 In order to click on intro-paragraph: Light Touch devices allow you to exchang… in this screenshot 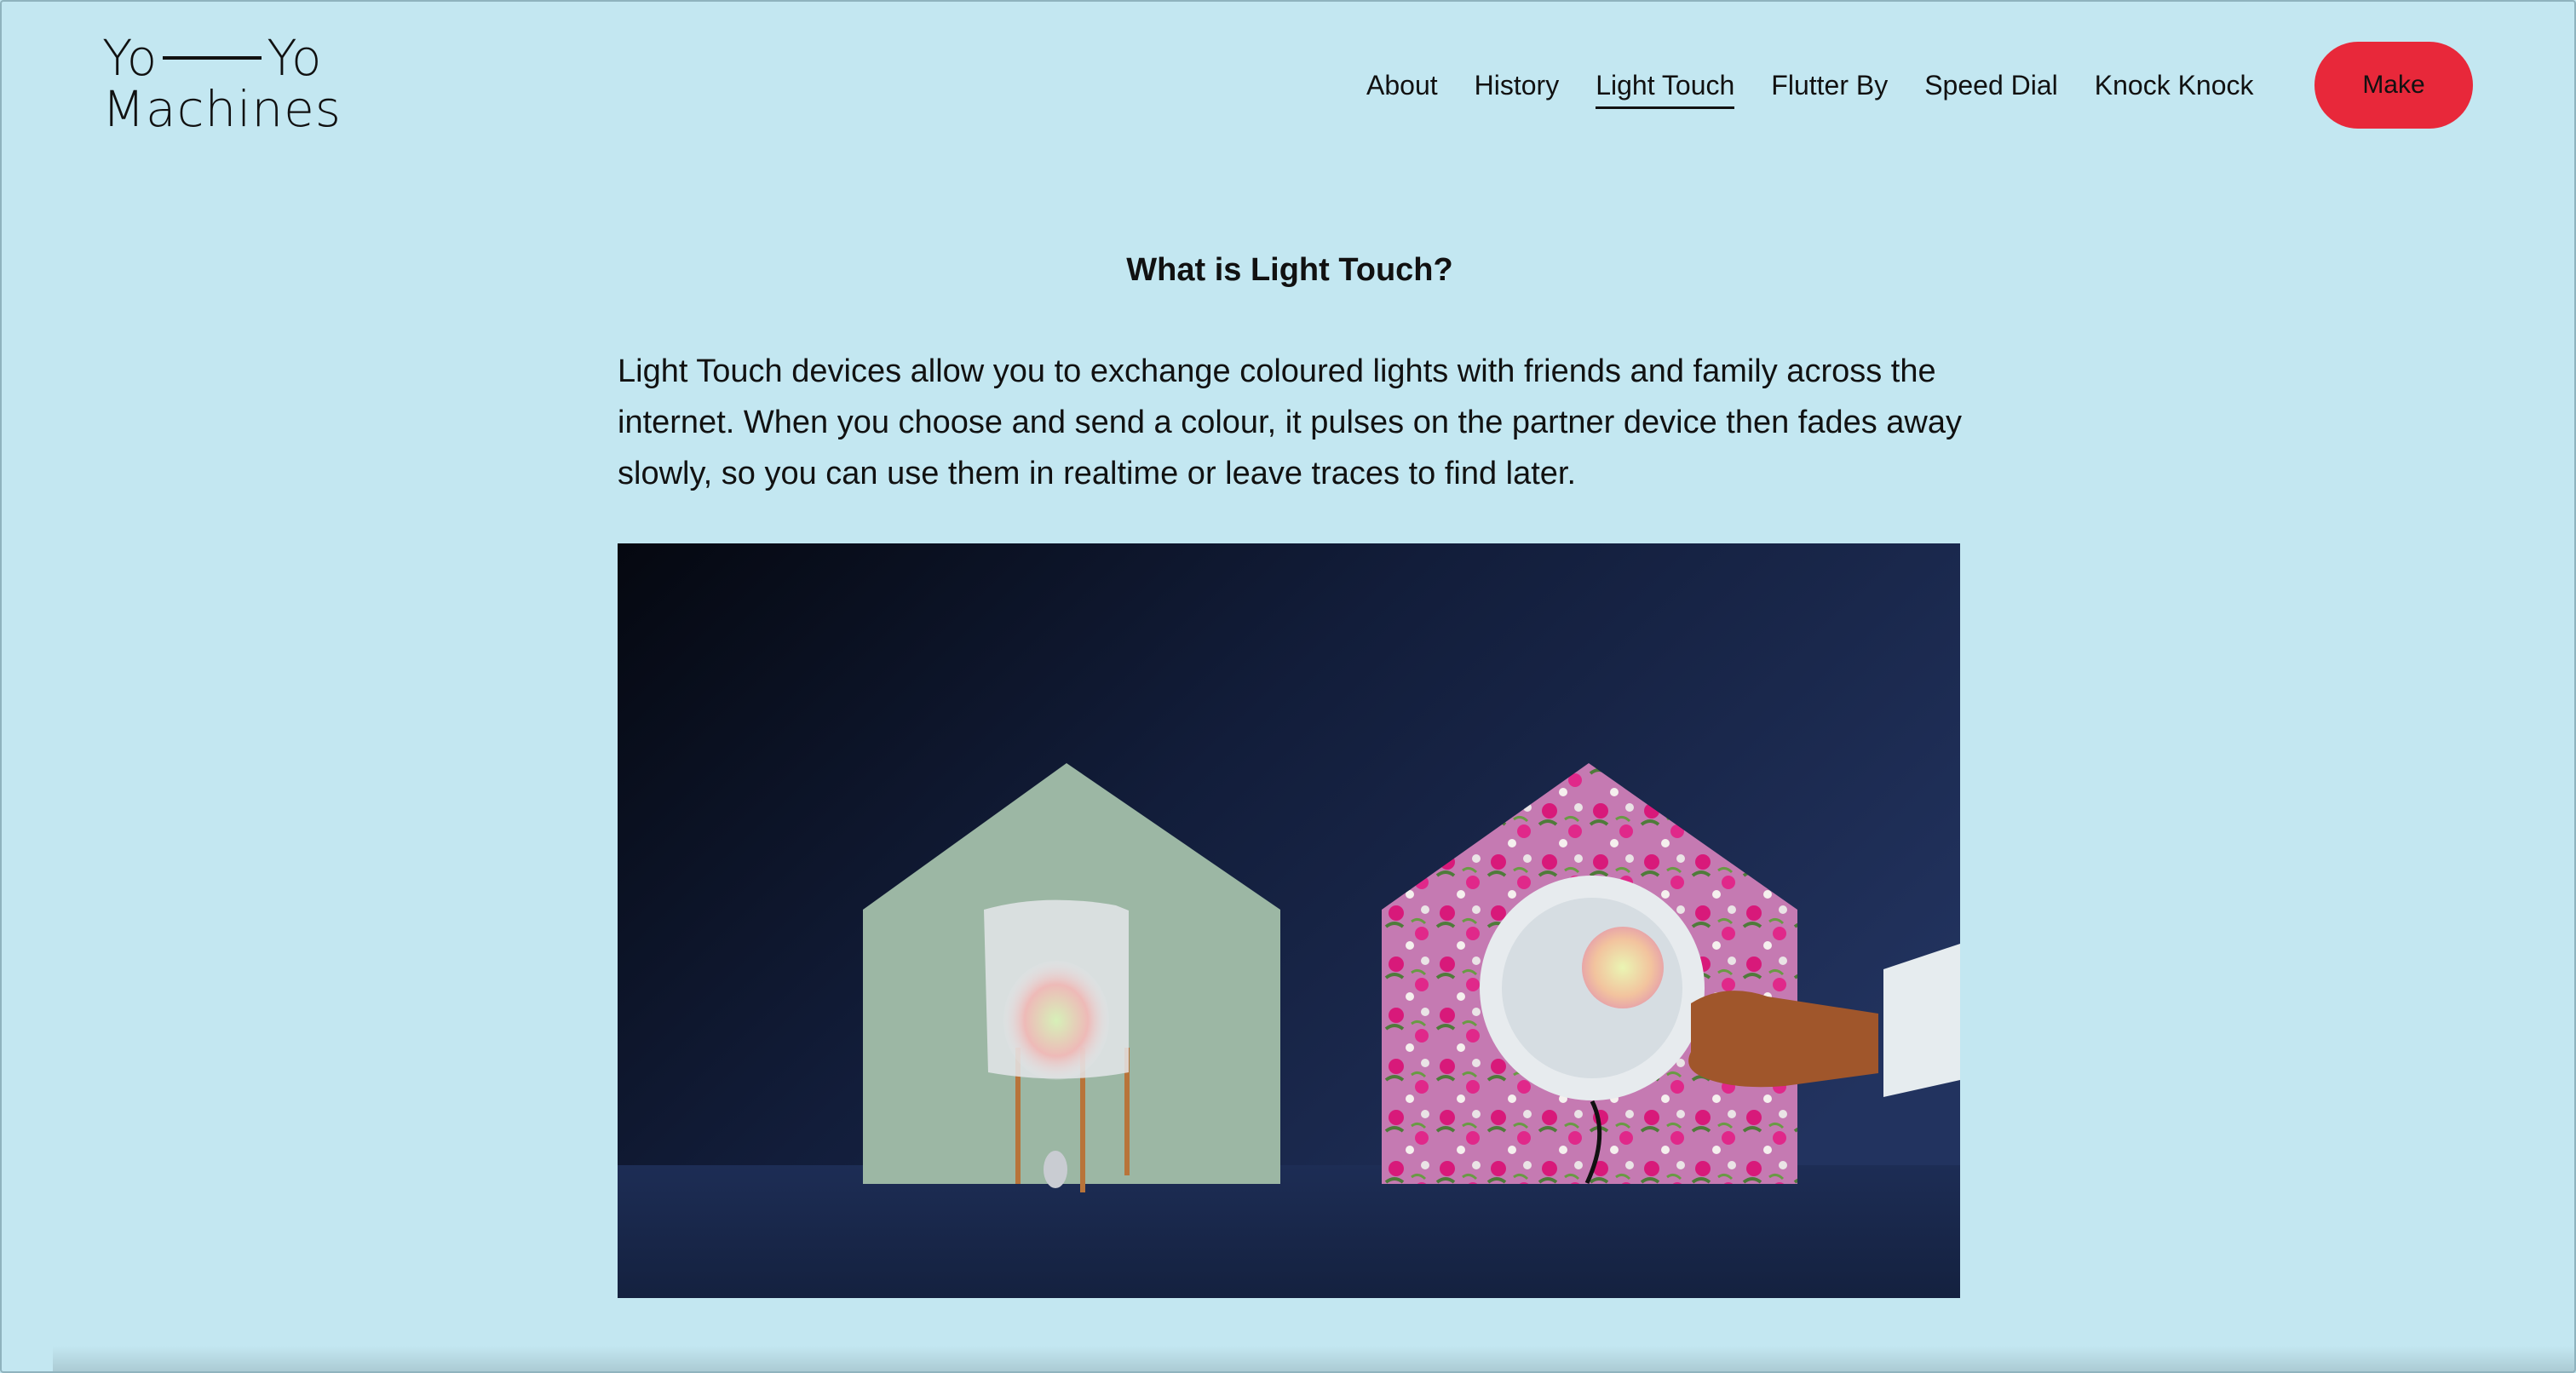, I will do `click(1290, 422)`.